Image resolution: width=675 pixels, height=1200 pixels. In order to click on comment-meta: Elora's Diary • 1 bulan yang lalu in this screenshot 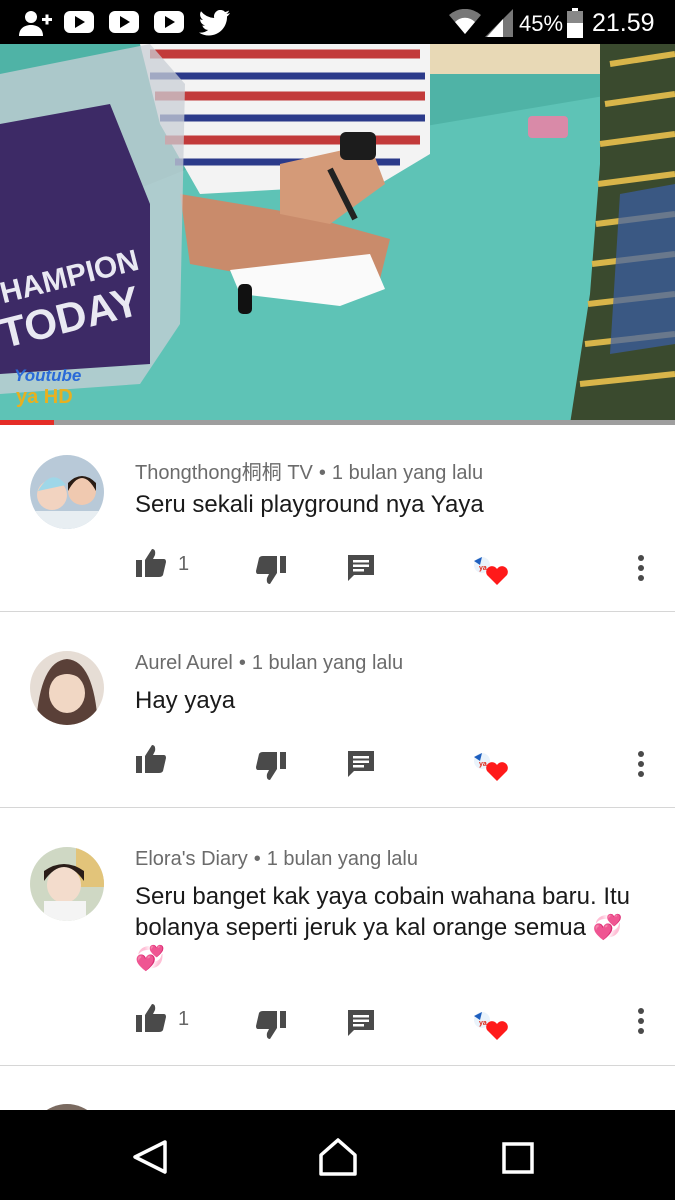, I will do `click(276, 859)`.